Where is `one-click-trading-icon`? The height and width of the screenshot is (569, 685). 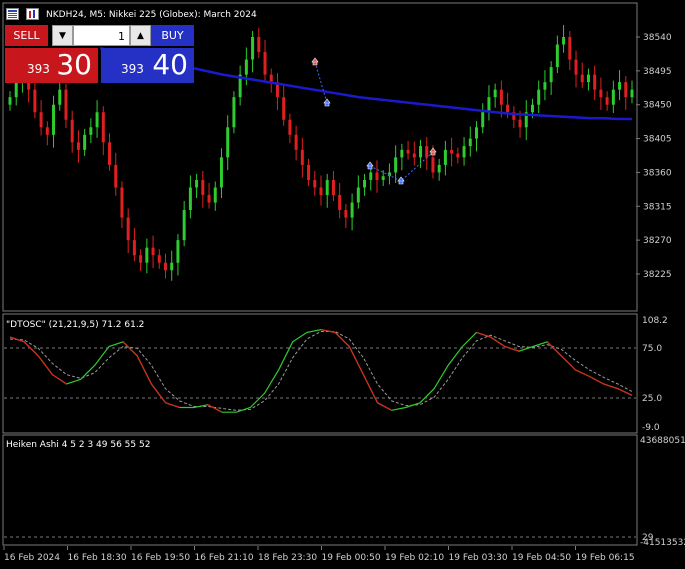 one-click-trading-icon is located at coordinates (33, 14).